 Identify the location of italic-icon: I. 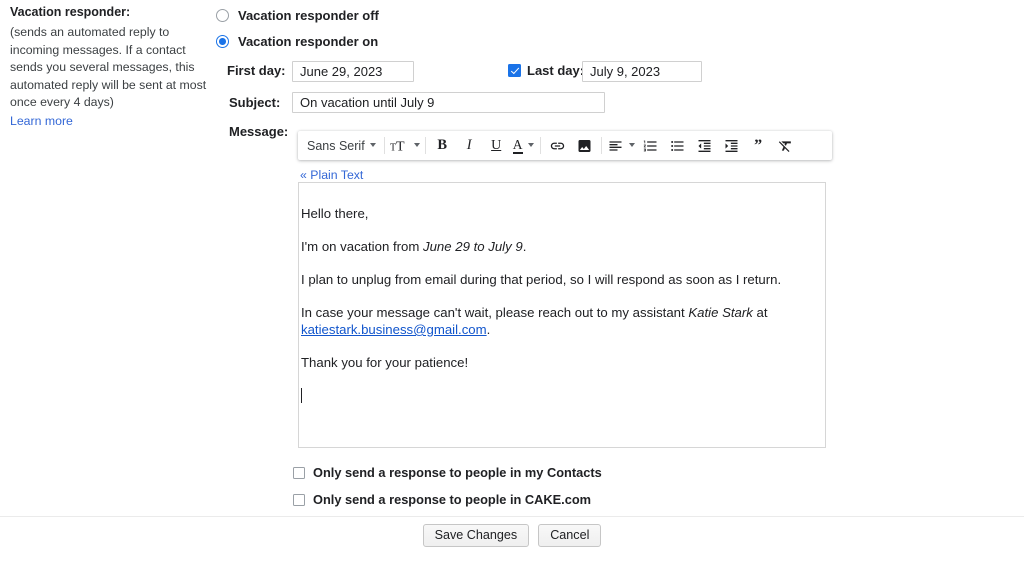
(469, 145).